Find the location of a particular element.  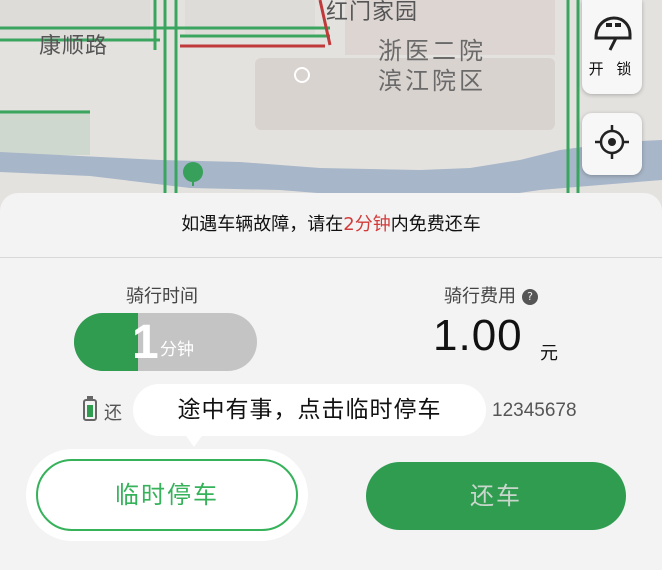

notice-prefix: 如遇车辆故障，请在 is located at coordinates (262, 224).